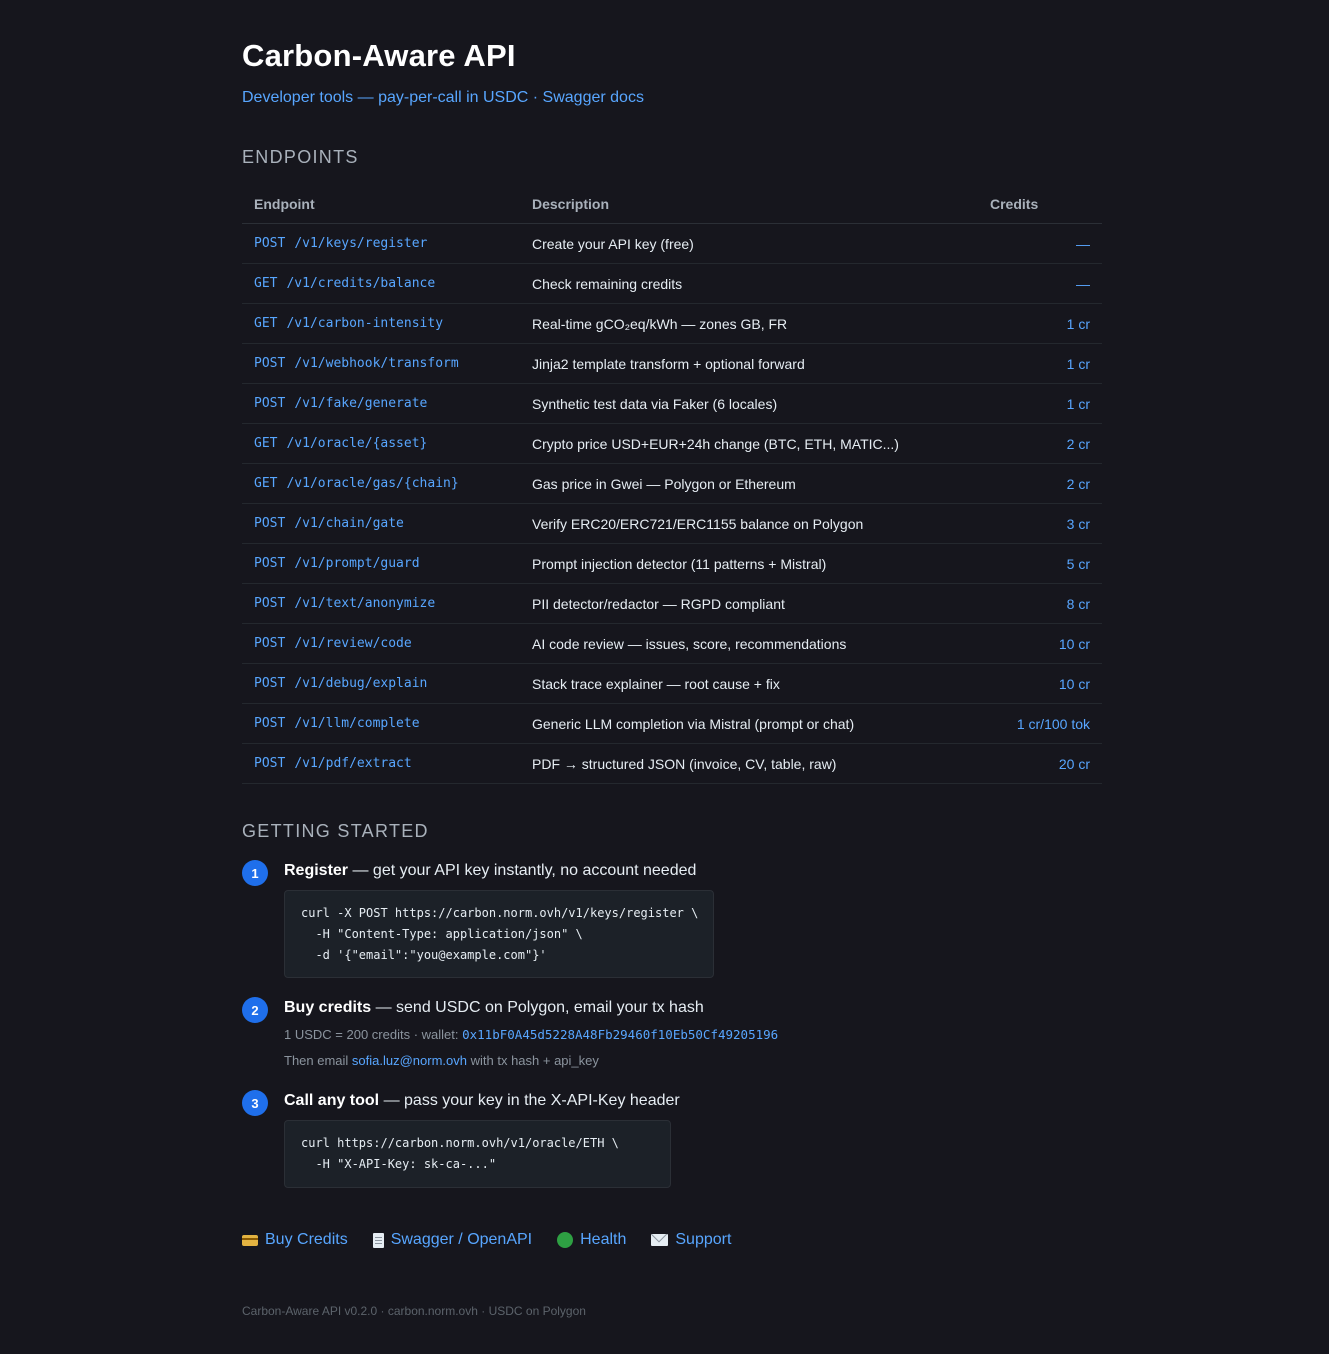  Describe the element at coordinates (361, 243) in the screenshot. I see `endpoint-path: /v1/keys/register` at that location.